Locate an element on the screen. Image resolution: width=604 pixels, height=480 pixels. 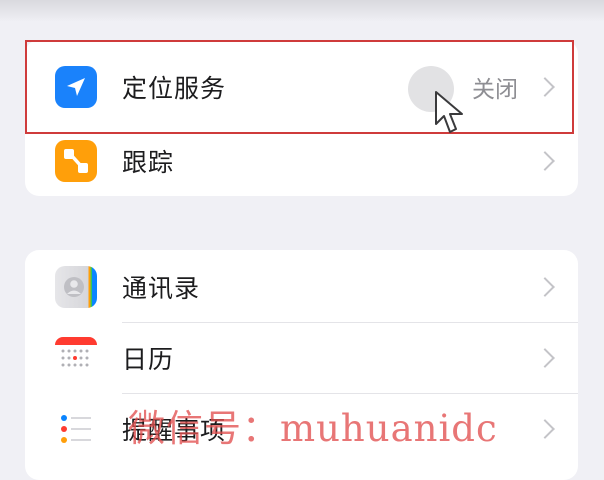
contacts-icon is located at coordinates (76, 287).